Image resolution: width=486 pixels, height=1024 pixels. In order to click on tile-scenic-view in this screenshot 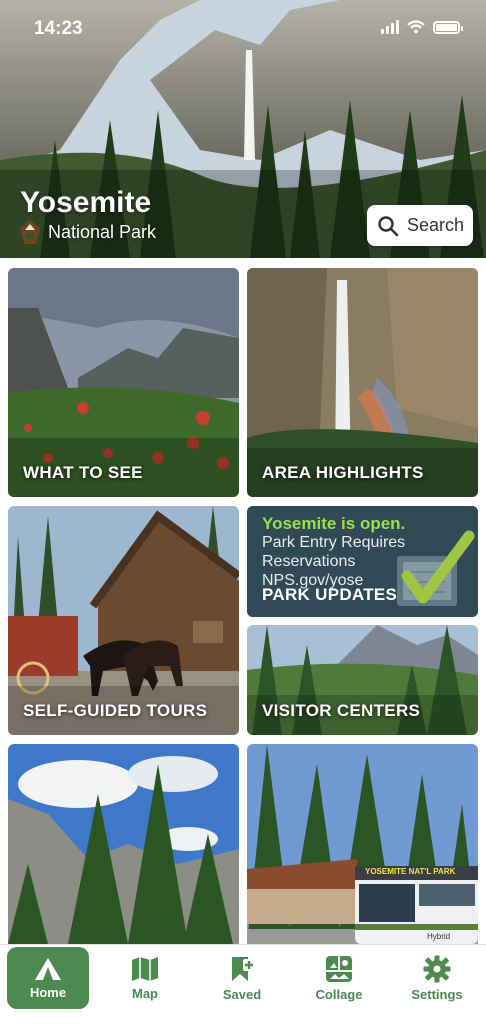, I will do `click(123, 844)`.